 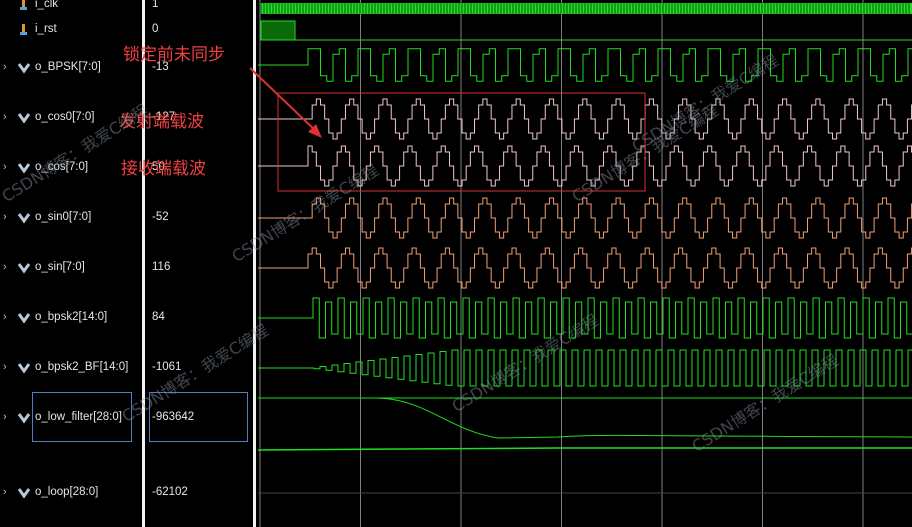 I want to click on signal-name: o_sin0[7:0], so click(x=63, y=217).